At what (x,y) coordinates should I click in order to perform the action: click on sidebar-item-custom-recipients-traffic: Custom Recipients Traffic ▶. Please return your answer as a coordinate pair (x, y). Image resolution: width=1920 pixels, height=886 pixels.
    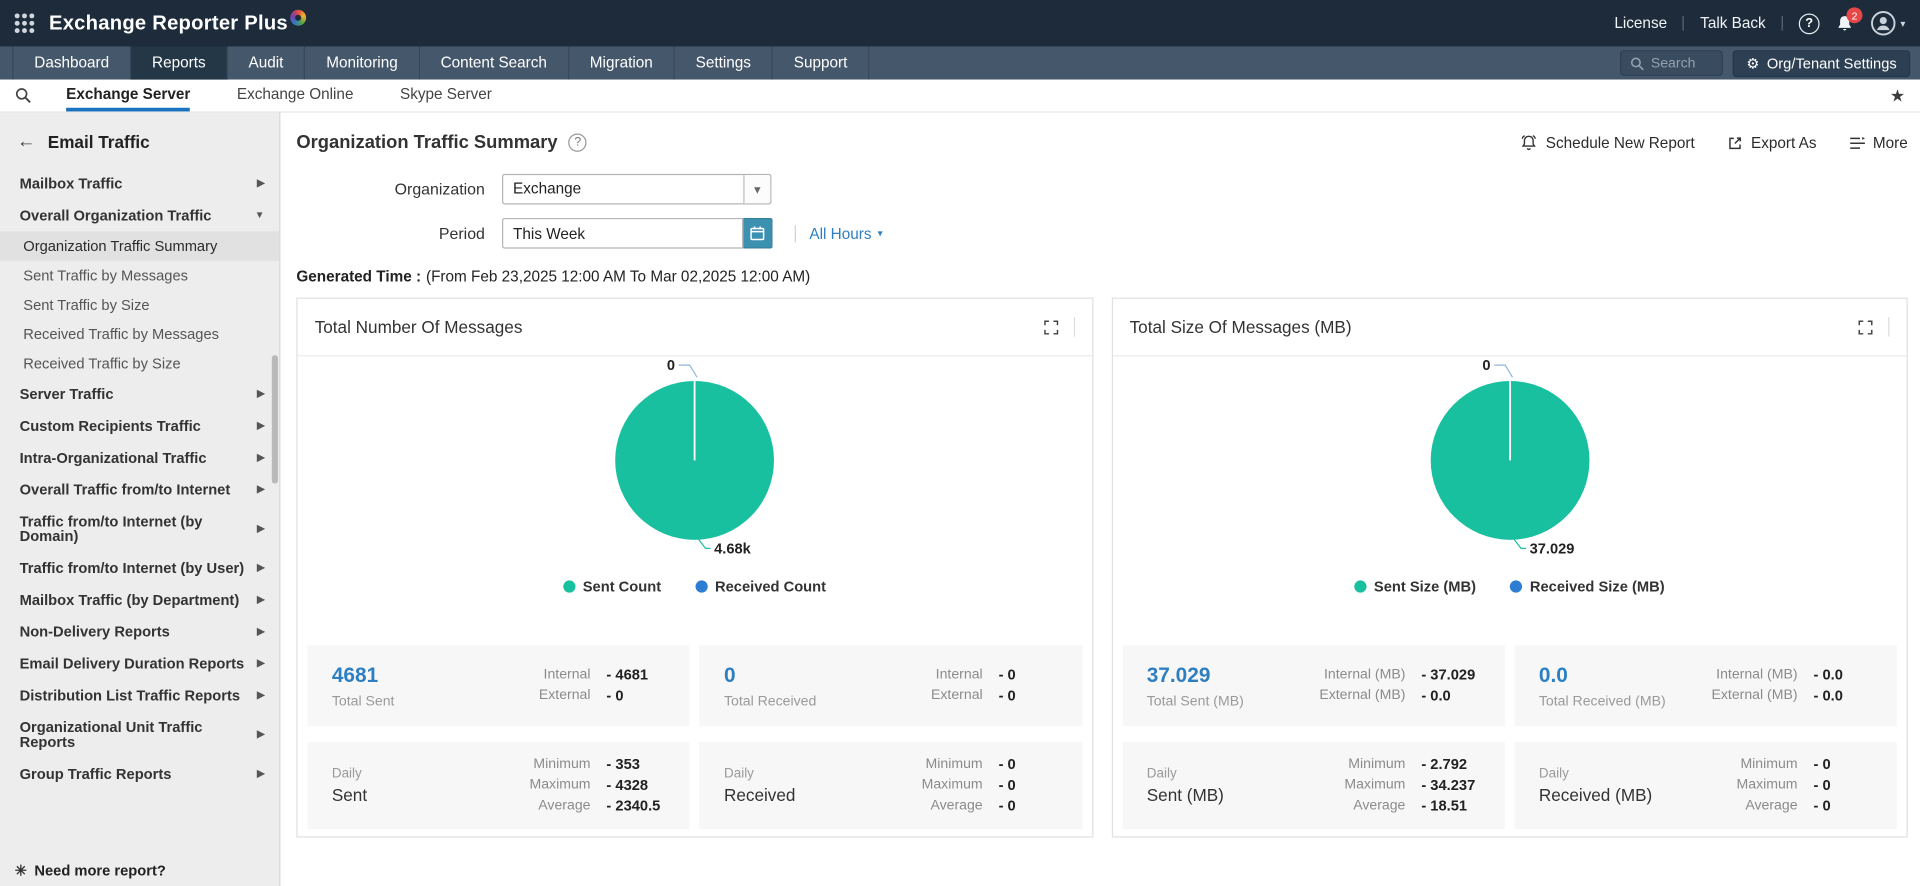
    Looking at the image, I should click on (139, 426).